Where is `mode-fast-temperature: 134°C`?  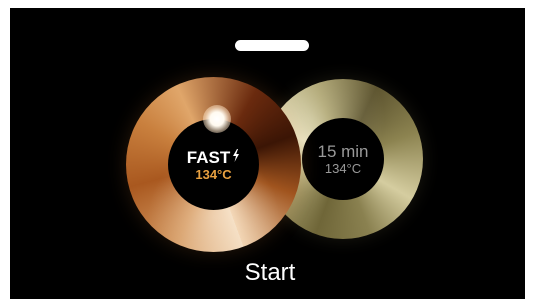 mode-fast-temperature: 134°C is located at coordinates (213, 174).